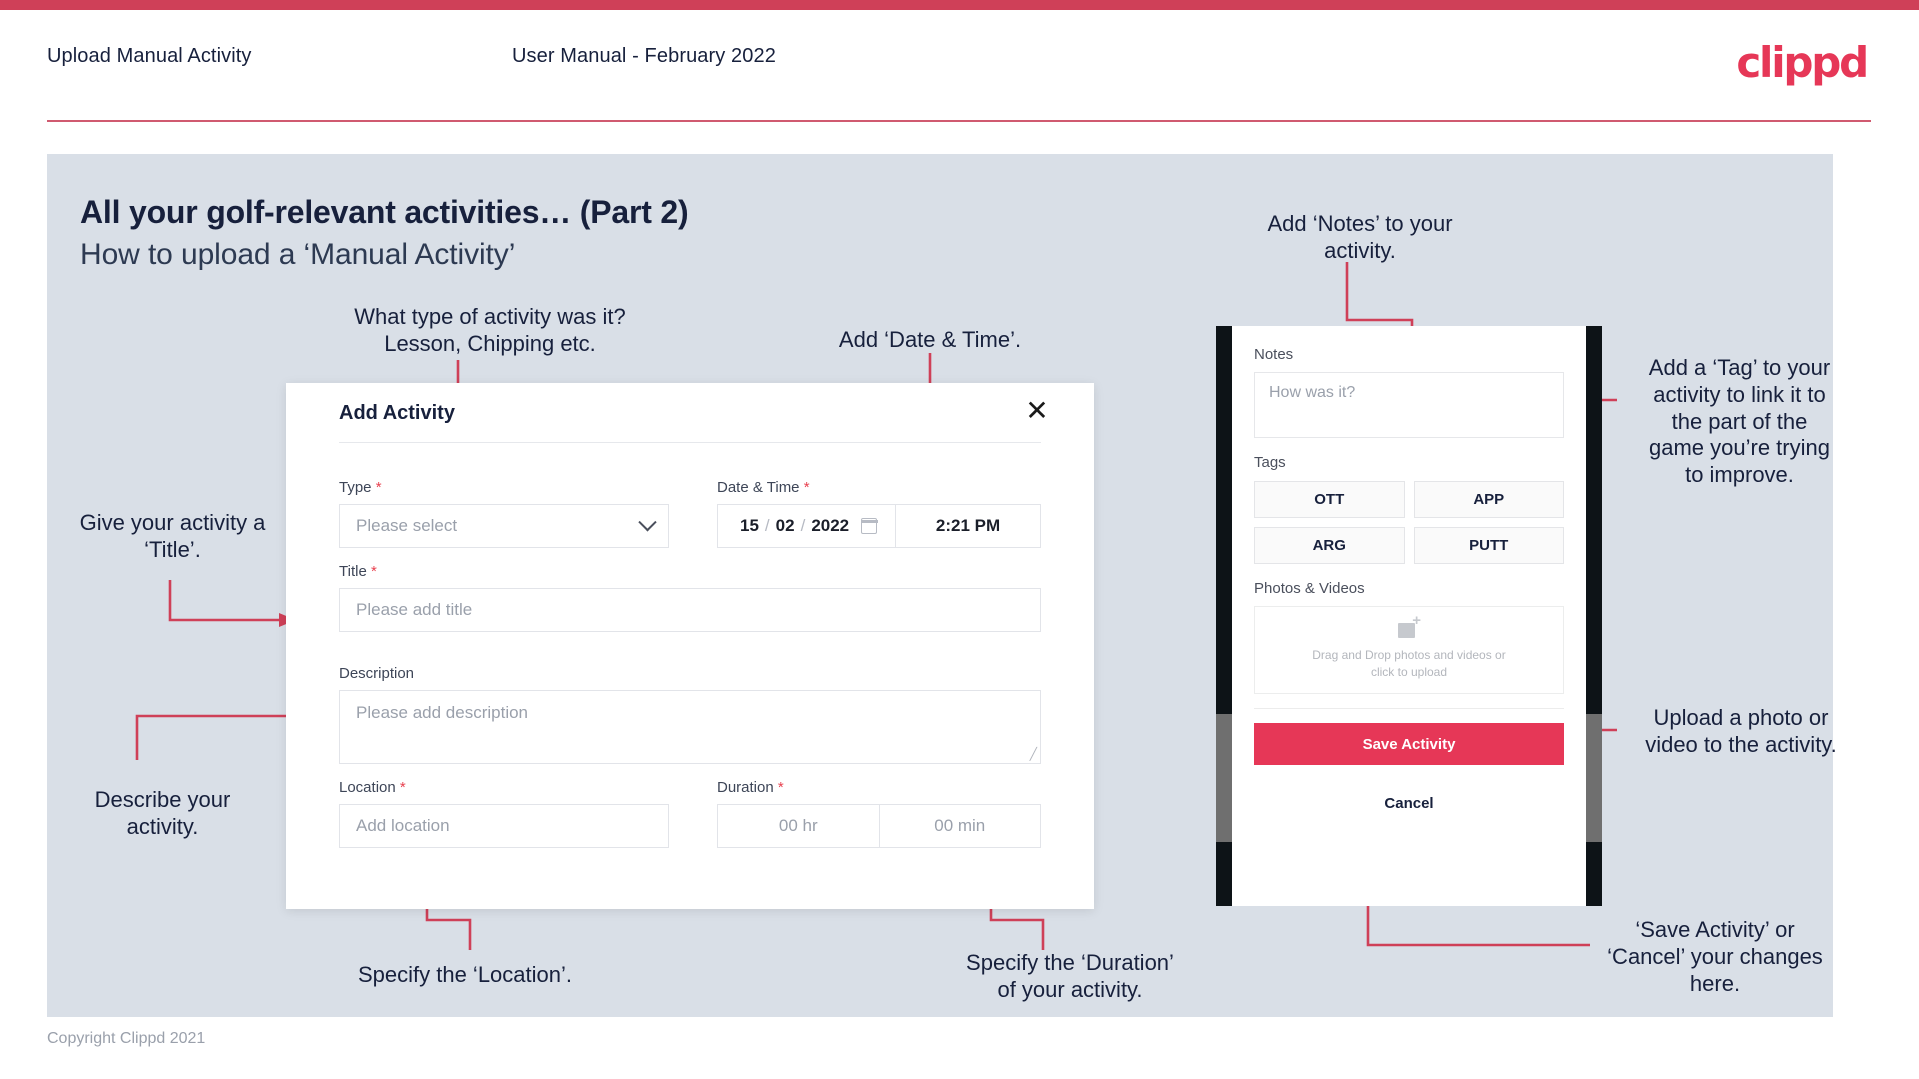 The height and width of the screenshot is (1079, 1919). I want to click on phone-bezel-right, so click(1594, 616).